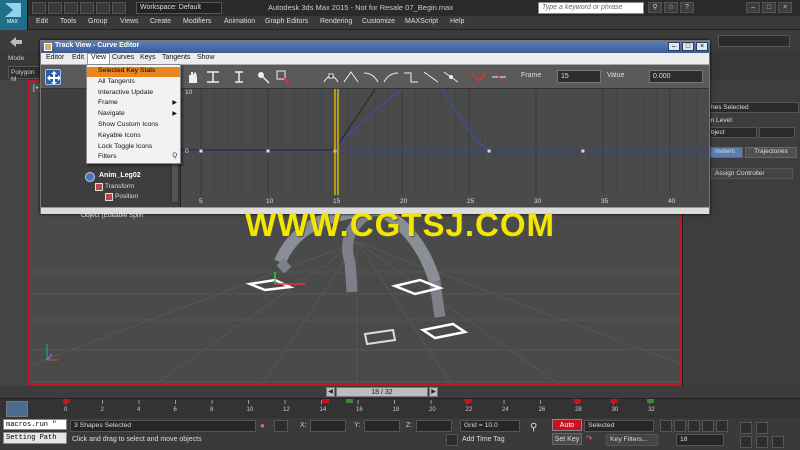  Describe the element at coordinates (674, 46) in the screenshot. I see `tv-minimize-icon: –` at that location.